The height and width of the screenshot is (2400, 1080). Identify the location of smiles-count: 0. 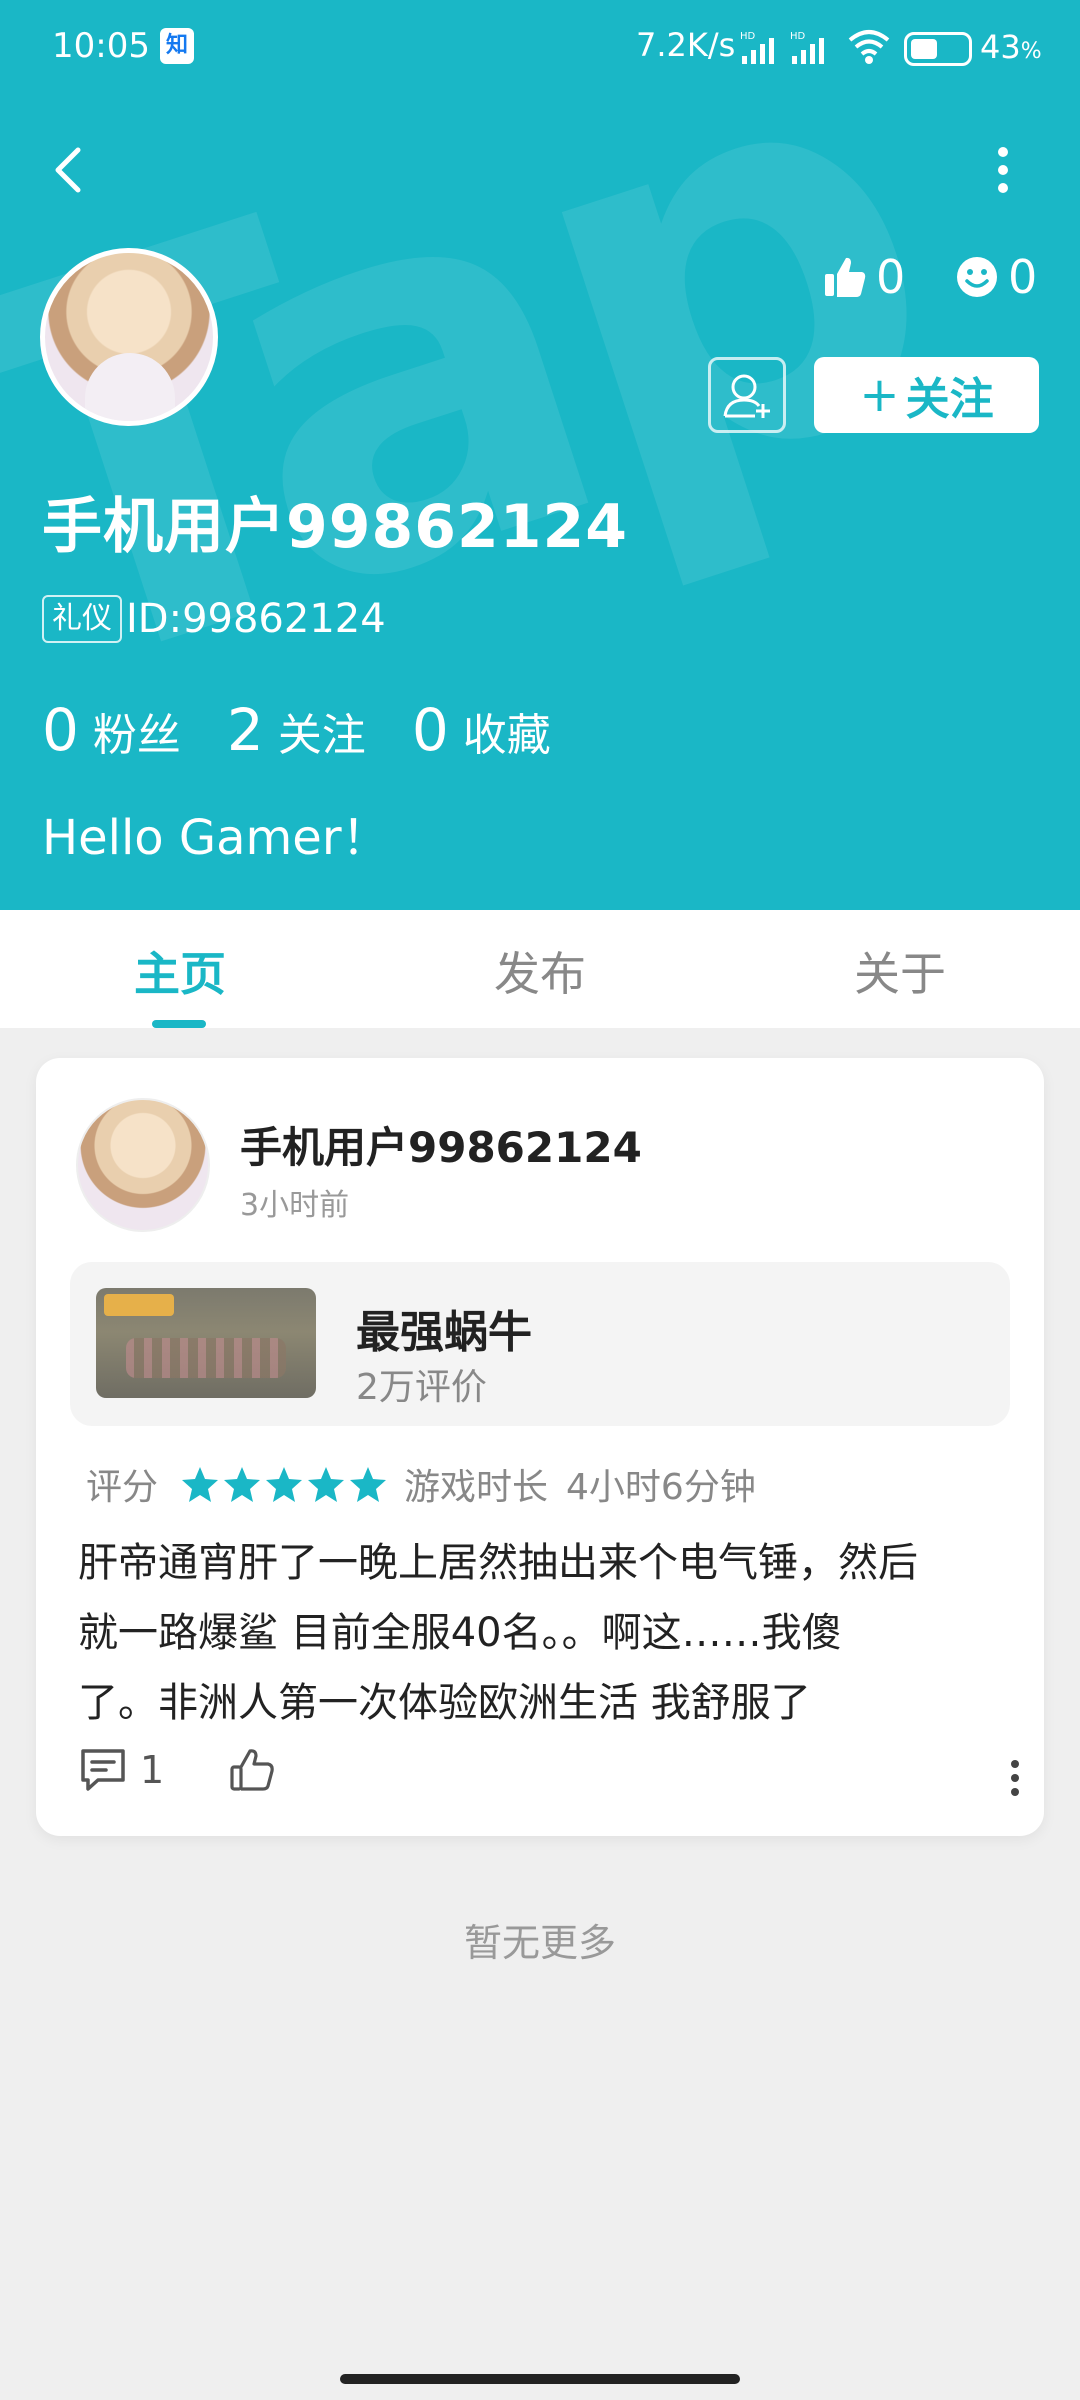
(1023, 277).